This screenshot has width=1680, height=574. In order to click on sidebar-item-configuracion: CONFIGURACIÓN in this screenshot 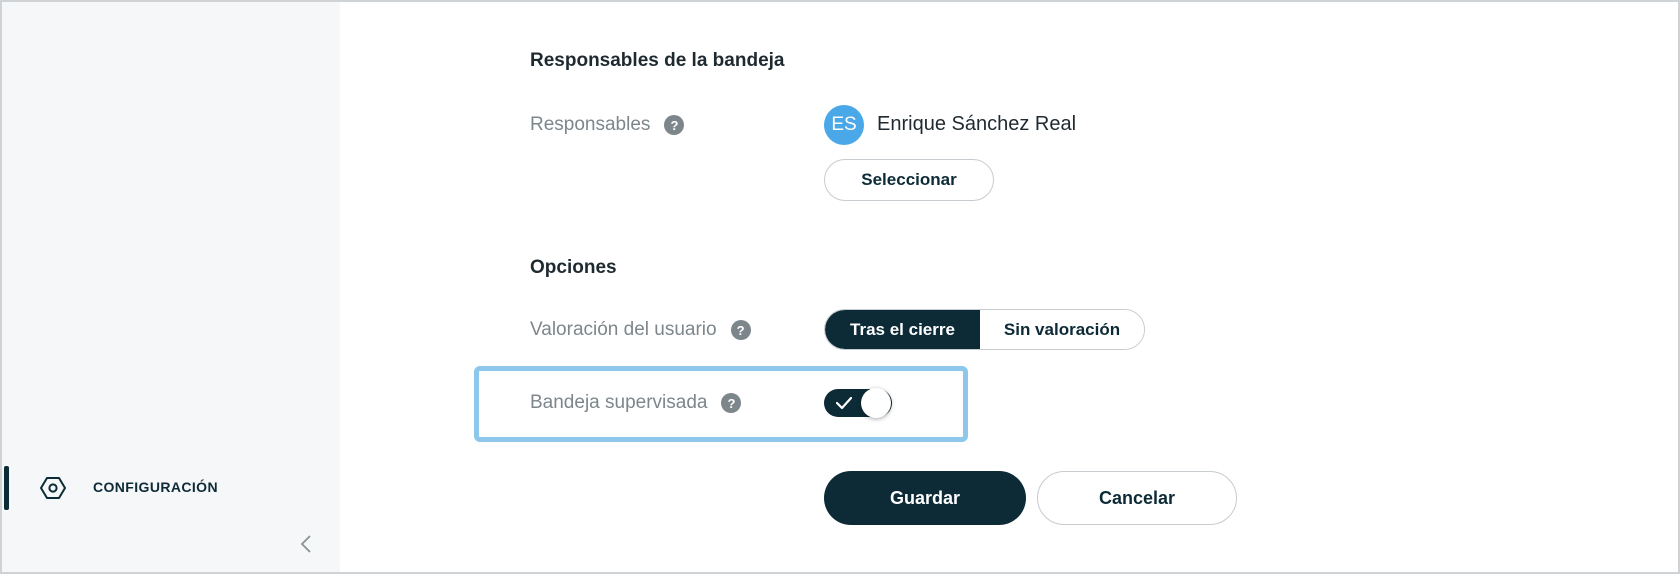, I will do `click(171, 488)`.